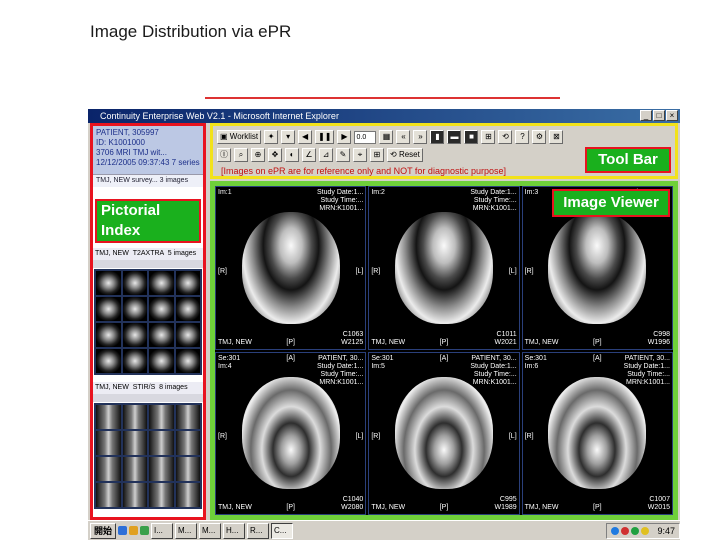 The height and width of the screenshot is (540, 720). I want to click on rotate-icon: ⟲, so click(505, 137).